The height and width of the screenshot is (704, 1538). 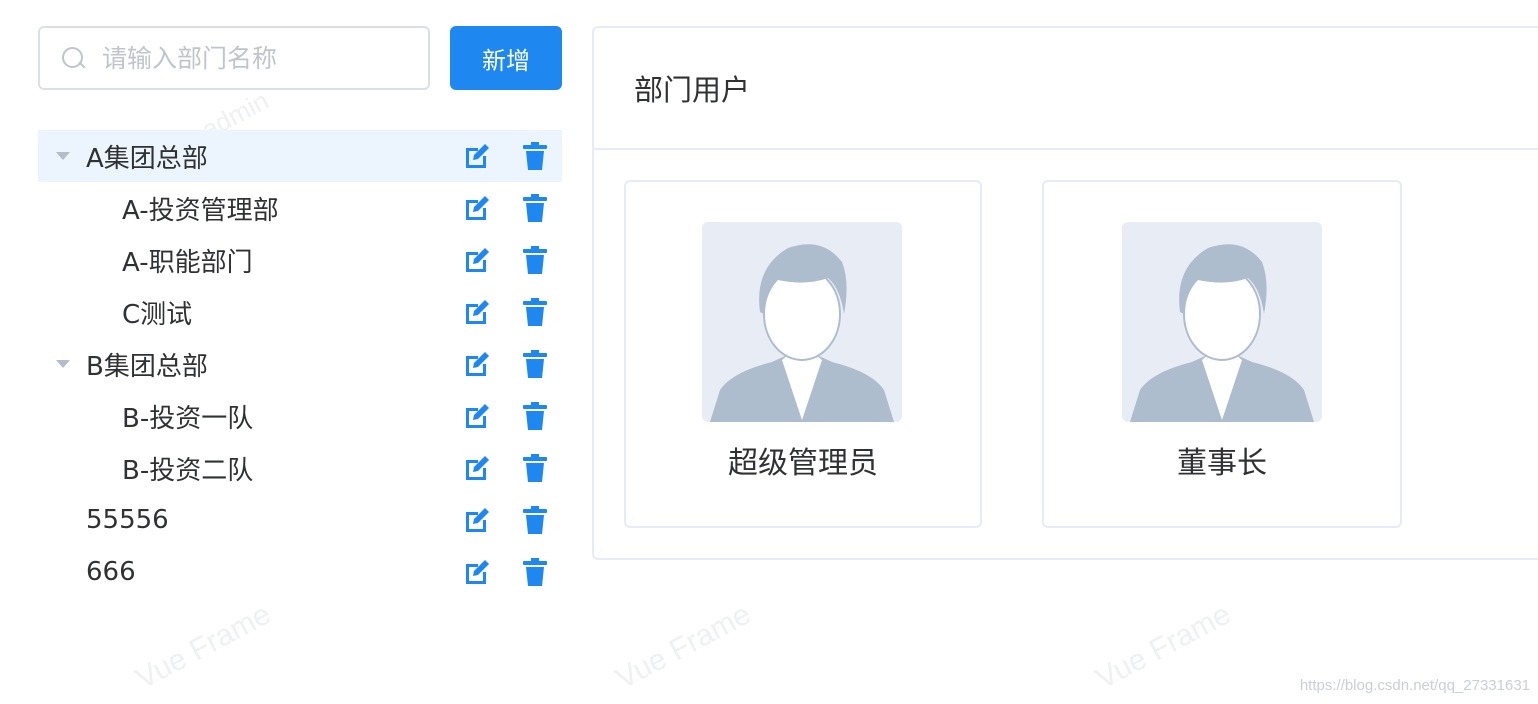 What do you see at coordinates (262, 58) in the screenshot?
I see `search-input` at bounding box center [262, 58].